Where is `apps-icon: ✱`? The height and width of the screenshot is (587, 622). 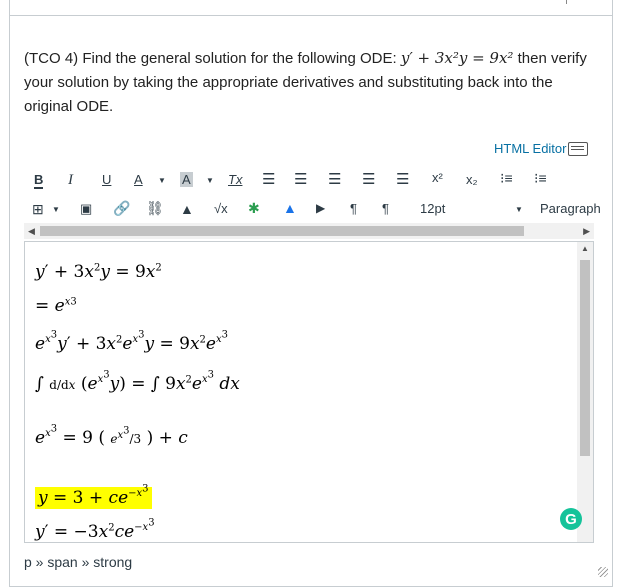 apps-icon: ✱ is located at coordinates (254, 208).